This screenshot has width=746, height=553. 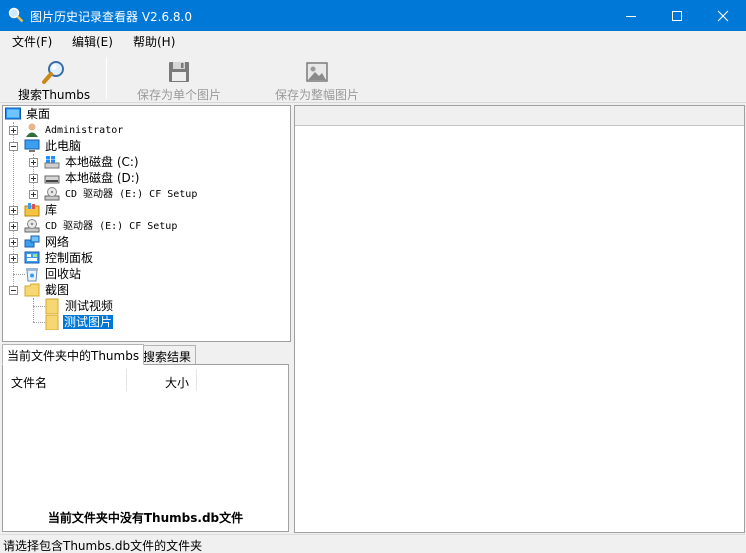 I want to click on app-magnifier-icon, so click(x=16, y=15).